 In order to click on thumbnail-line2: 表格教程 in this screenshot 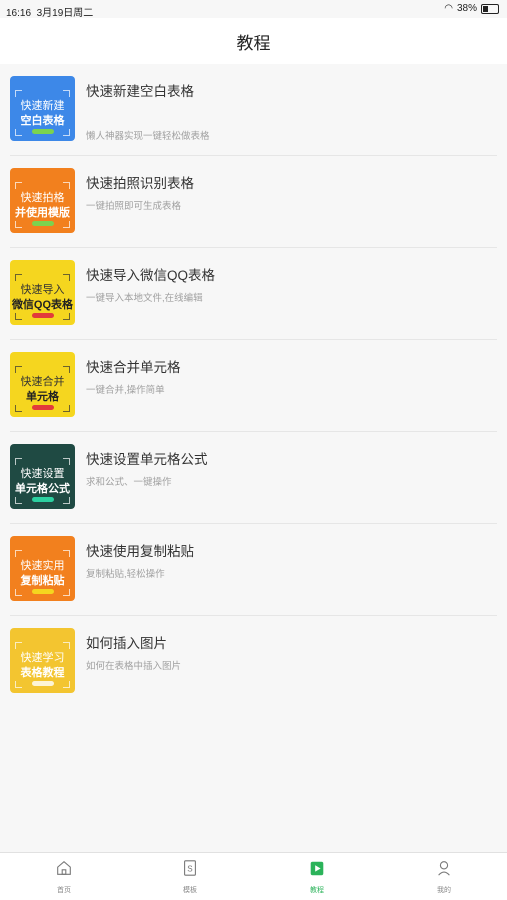, I will do `click(42, 673)`.